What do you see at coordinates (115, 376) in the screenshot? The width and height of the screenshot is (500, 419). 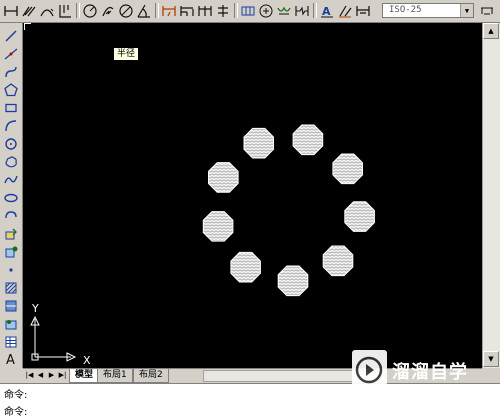 I see `tab-layout1: 布局1` at bounding box center [115, 376].